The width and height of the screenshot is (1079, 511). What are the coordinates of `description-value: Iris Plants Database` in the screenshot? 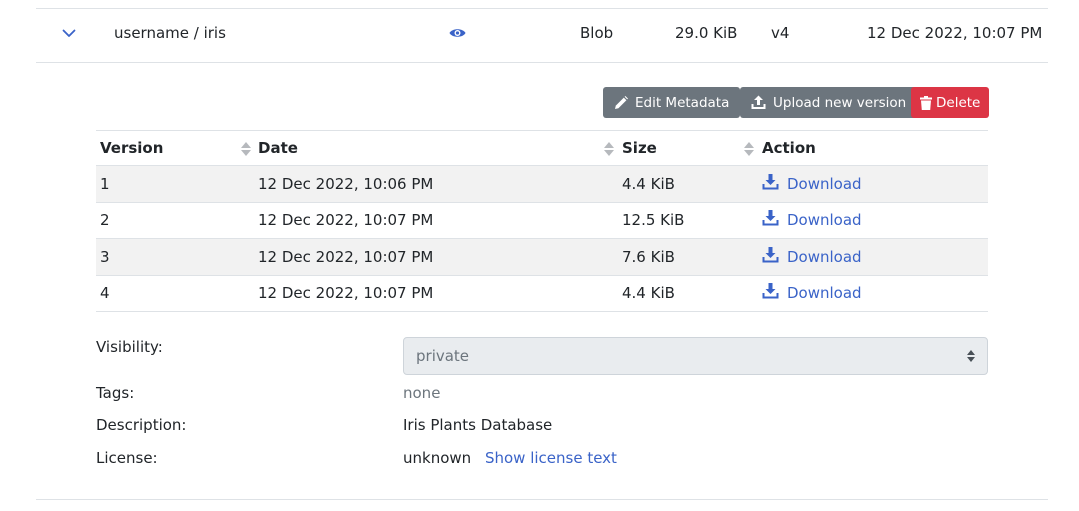 It's located at (478, 425).